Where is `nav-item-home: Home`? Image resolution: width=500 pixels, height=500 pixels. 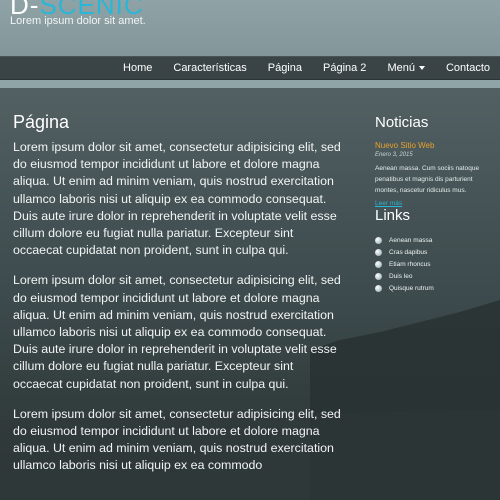 nav-item-home: Home is located at coordinates (137, 68).